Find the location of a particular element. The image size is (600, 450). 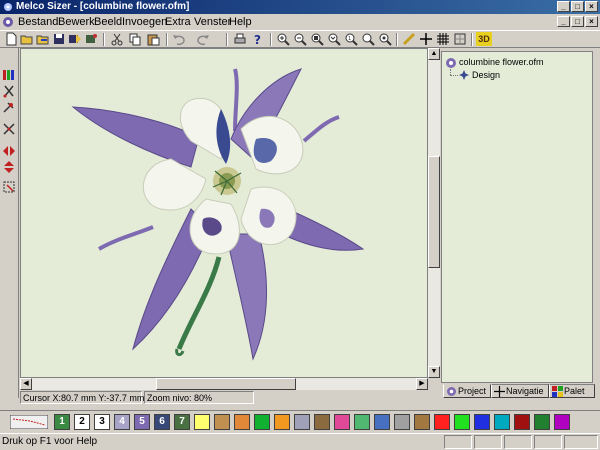

threed-view-button: 3D is located at coordinates (484, 39).